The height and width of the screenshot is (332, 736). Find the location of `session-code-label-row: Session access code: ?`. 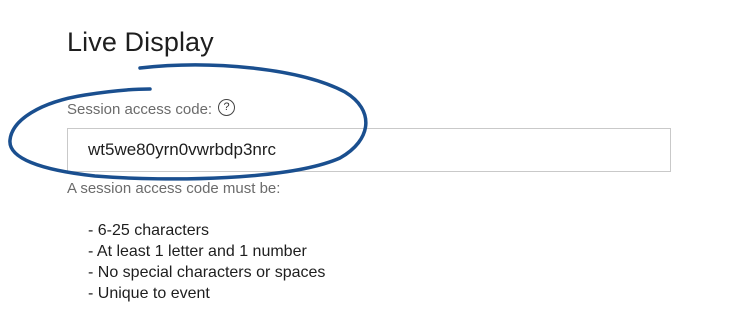

session-code-label-row: Session access code: ? is located at coordinates (151, 108).